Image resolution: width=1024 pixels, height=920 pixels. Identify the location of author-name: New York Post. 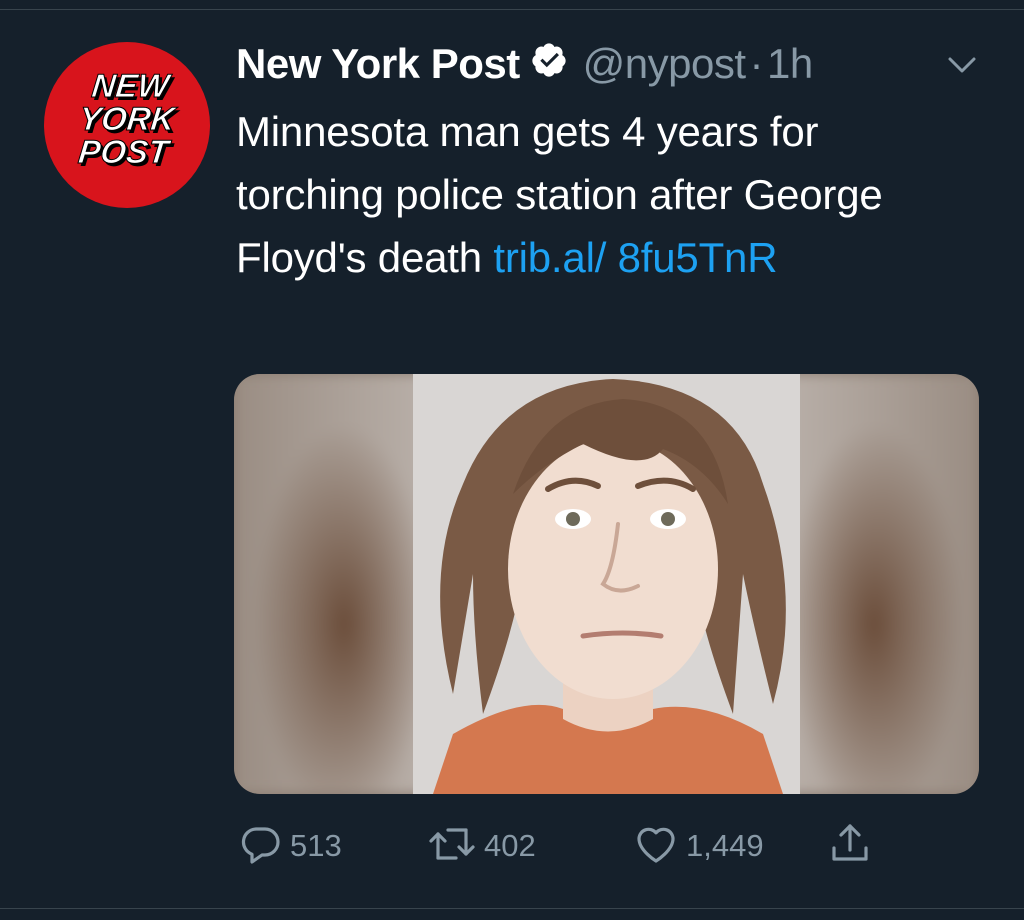
(378, 63).